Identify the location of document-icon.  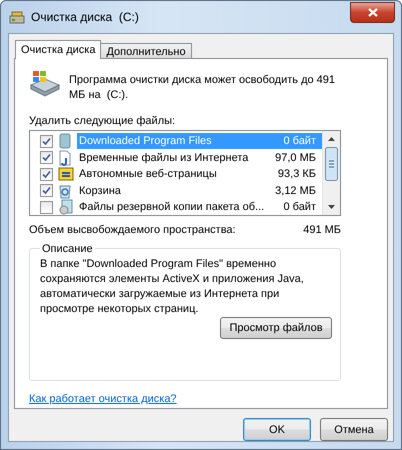
(65, 158).